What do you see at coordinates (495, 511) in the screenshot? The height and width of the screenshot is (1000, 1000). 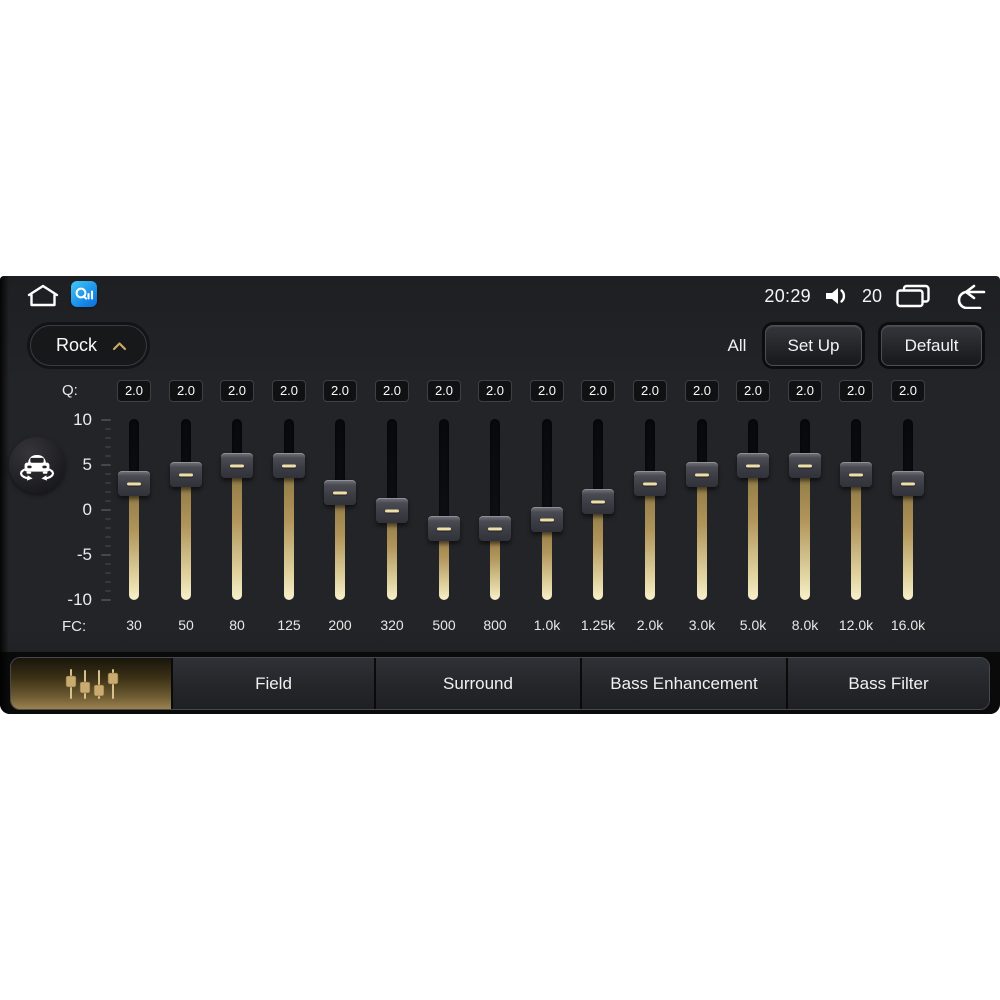 I see `eq-band: 2.0 800` at bounding box center [495, 511].